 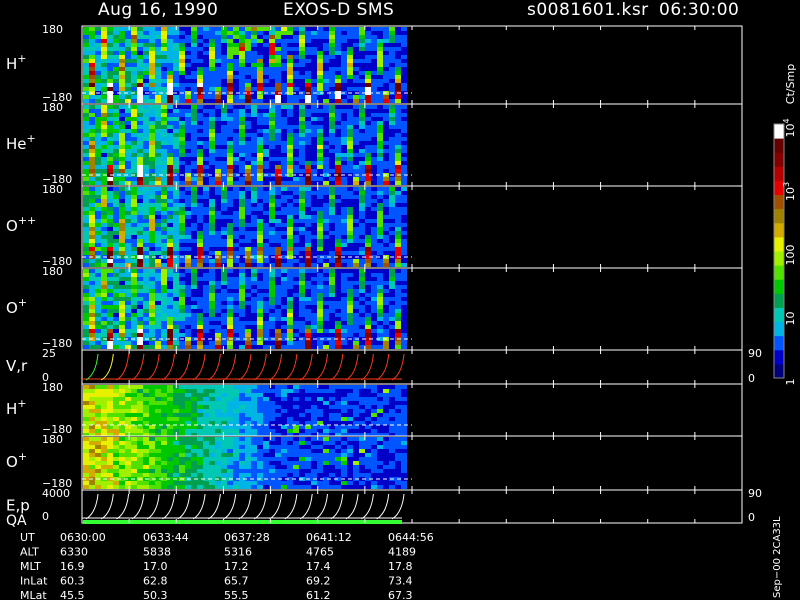 What do you see at coordinates (789, 127) in the screenshot?
I see `colorbar-tick: 104` at bounding box center [789, 127].